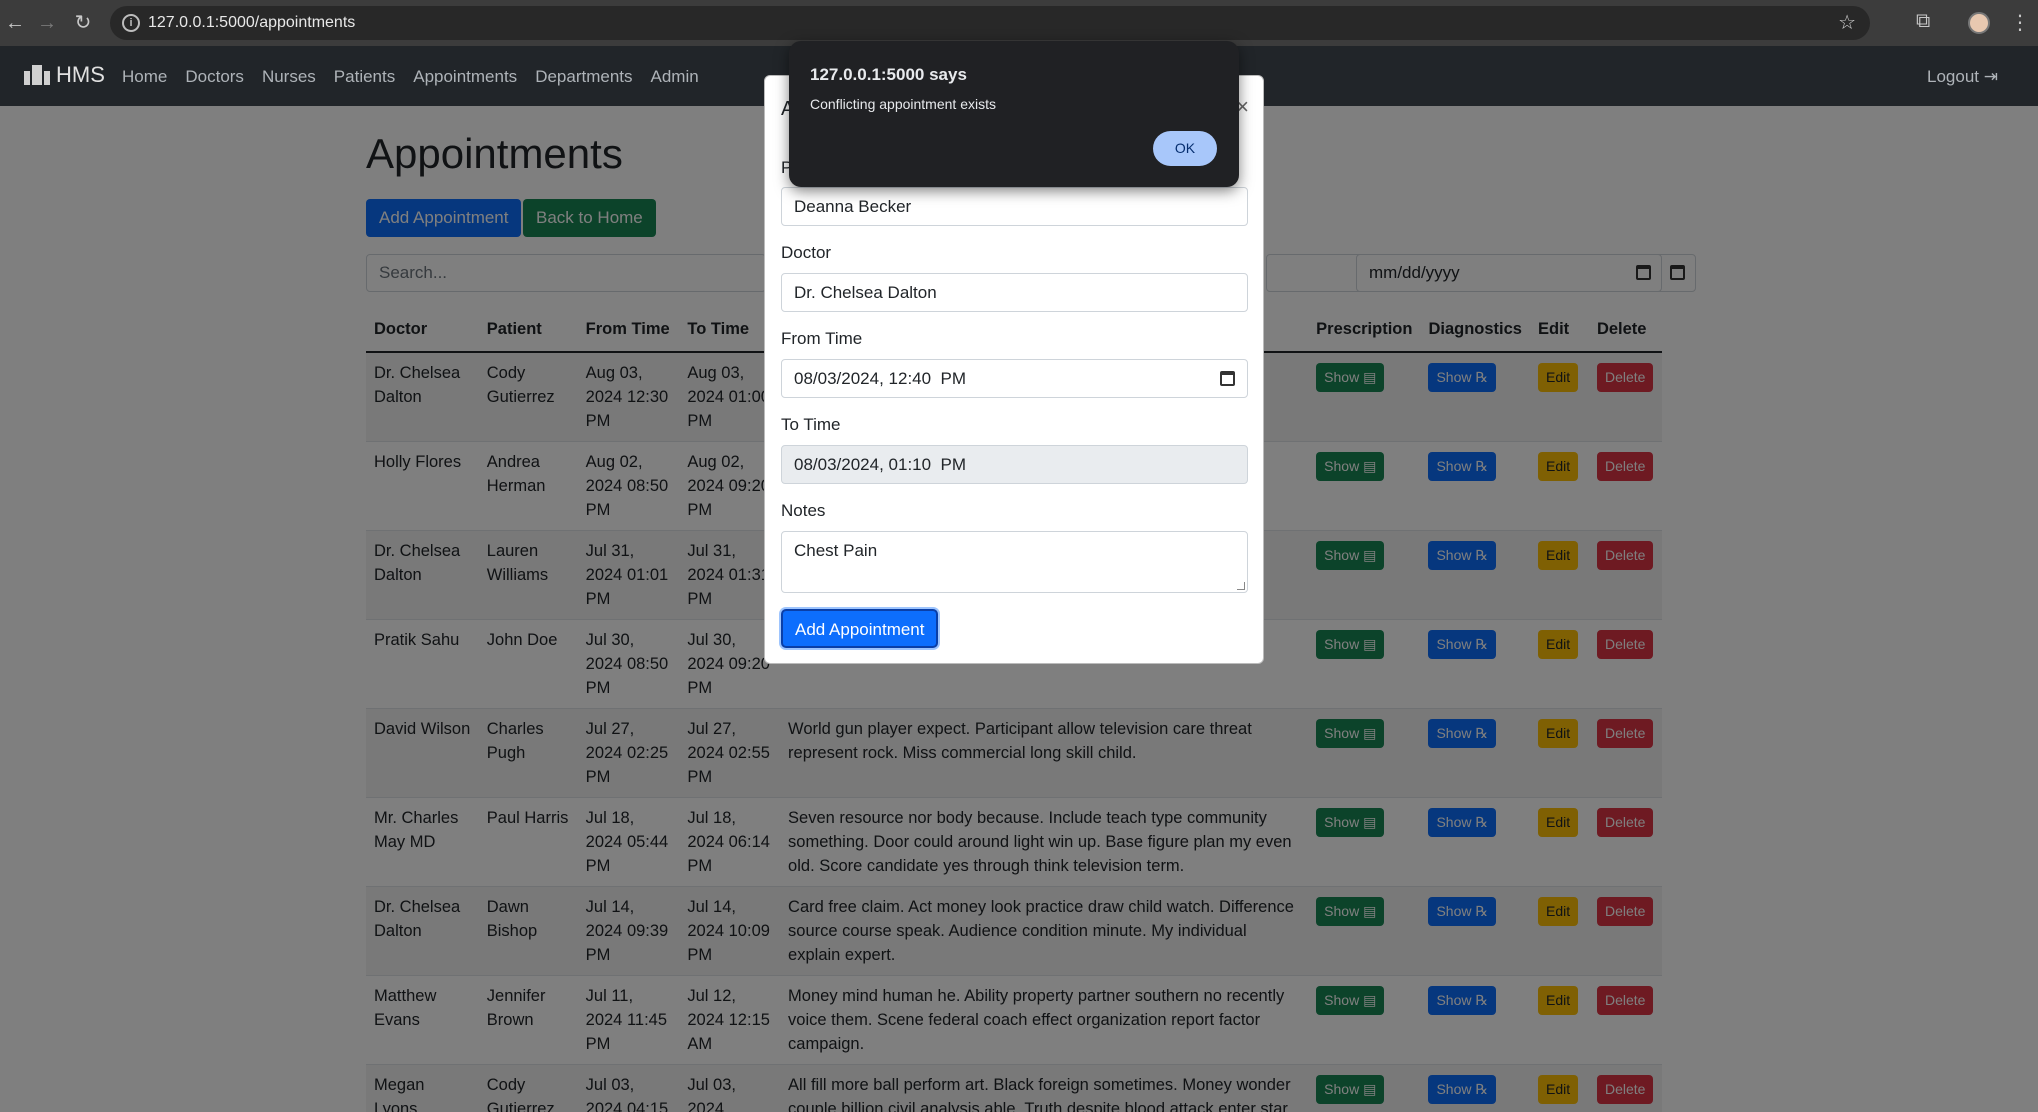 This screenshot has width=2038, height=1112. I want to click on notes-label: Notes, so click(803, 510).